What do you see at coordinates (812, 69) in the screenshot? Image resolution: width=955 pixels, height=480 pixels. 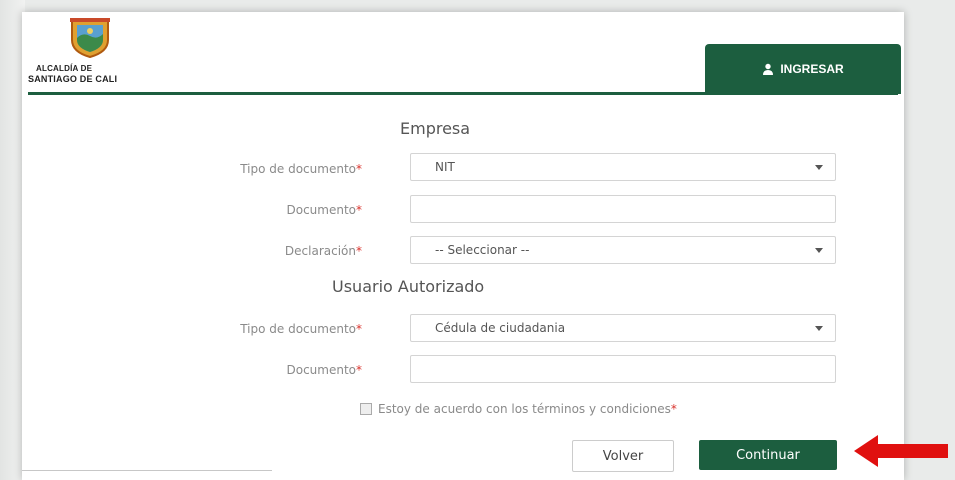 I see `tab-ingresar-label: INGRESAR` at bounding box center [812, 69].